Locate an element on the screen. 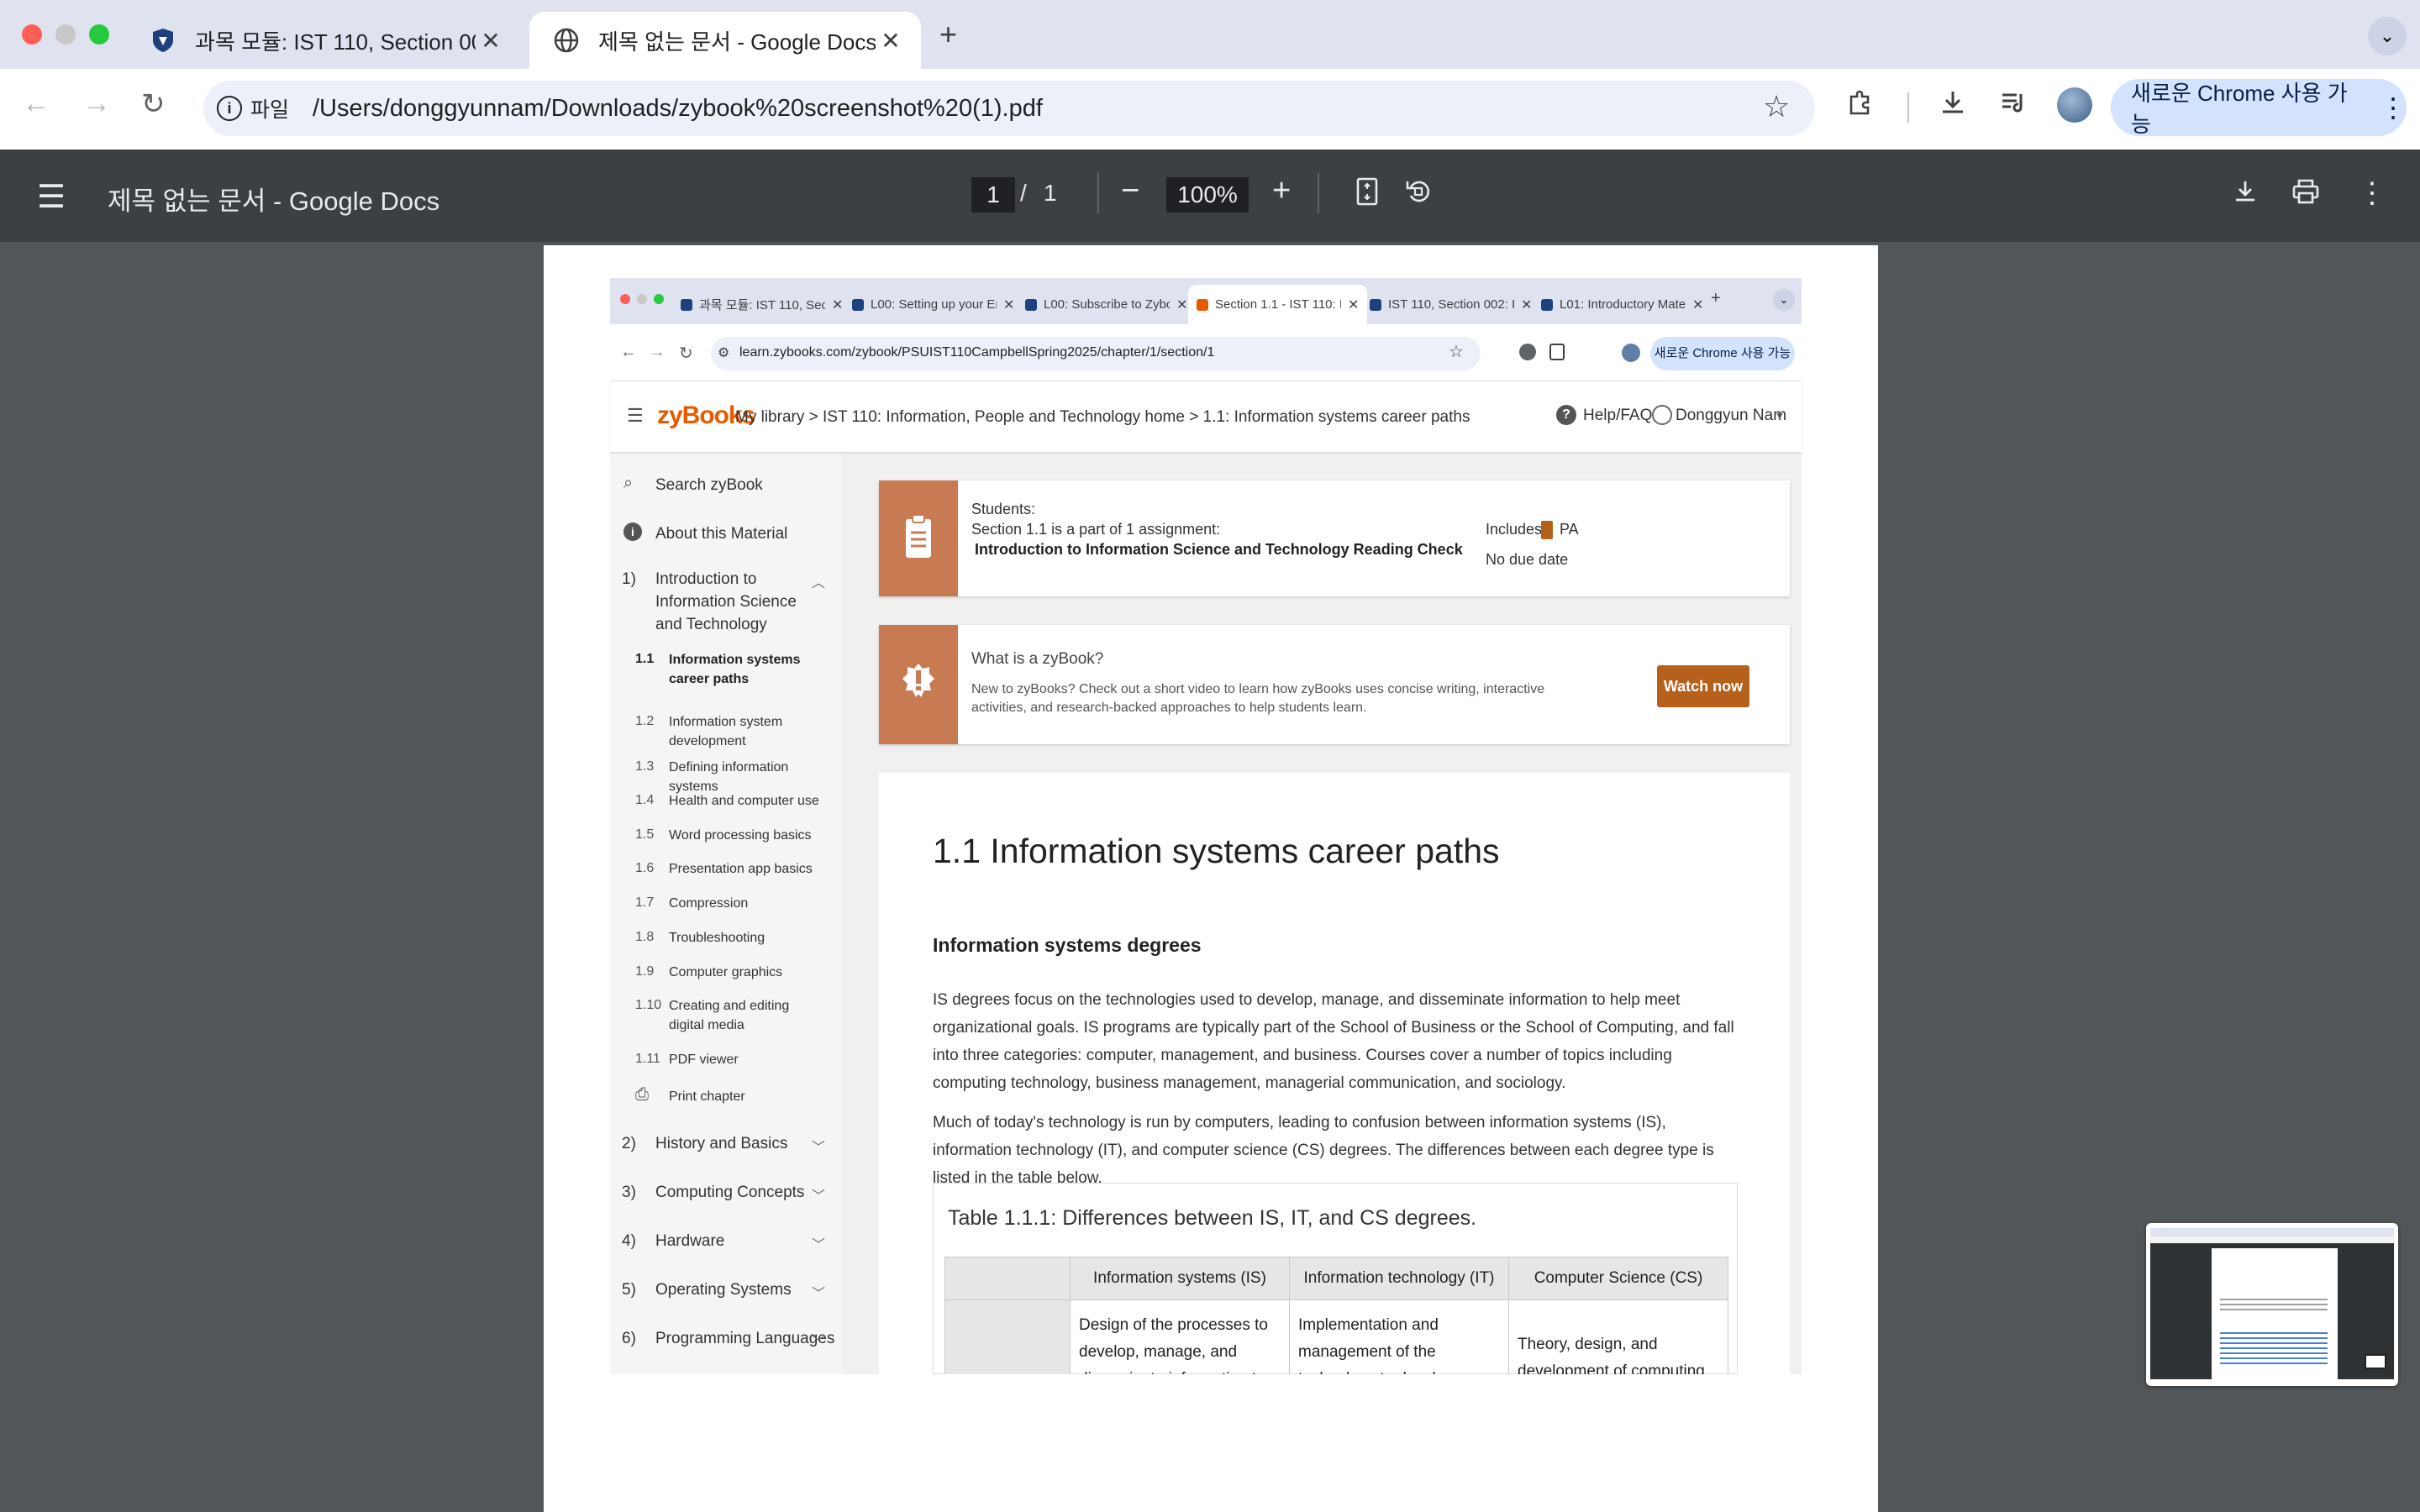 The height and width of the screenshot is (1512, 2420). section-link: Information system development is located at coordinates (726, 731).